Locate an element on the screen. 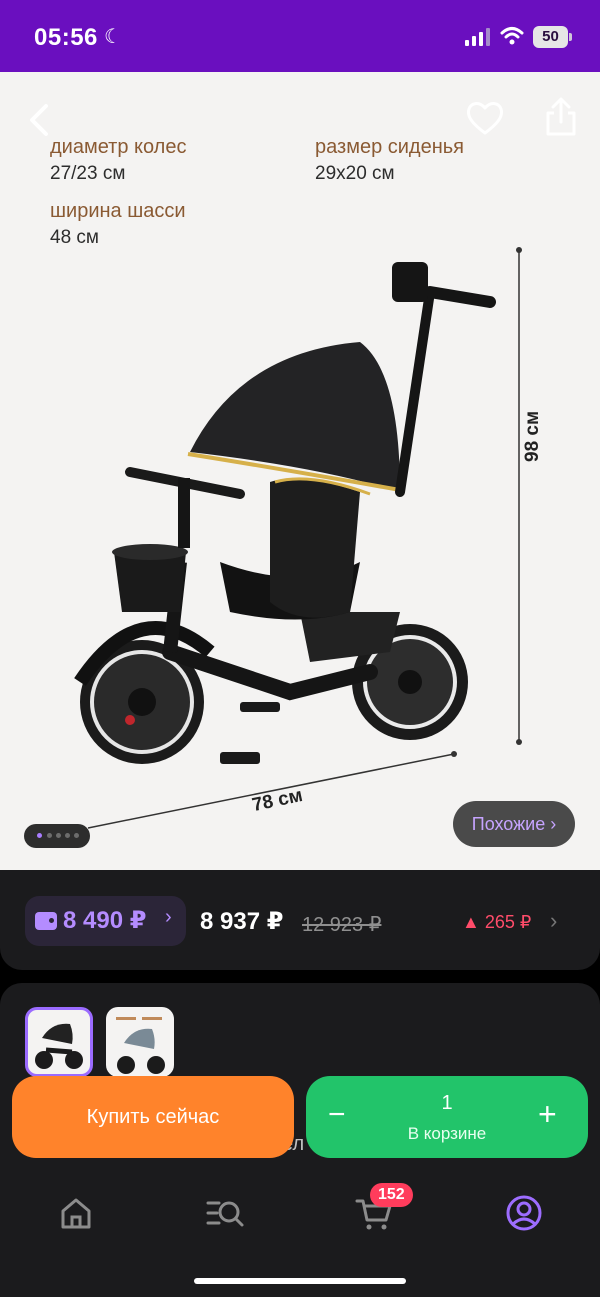 The image size is (600, 1297). price-history-chevron-icon: › is located at coordinates (553, 921).